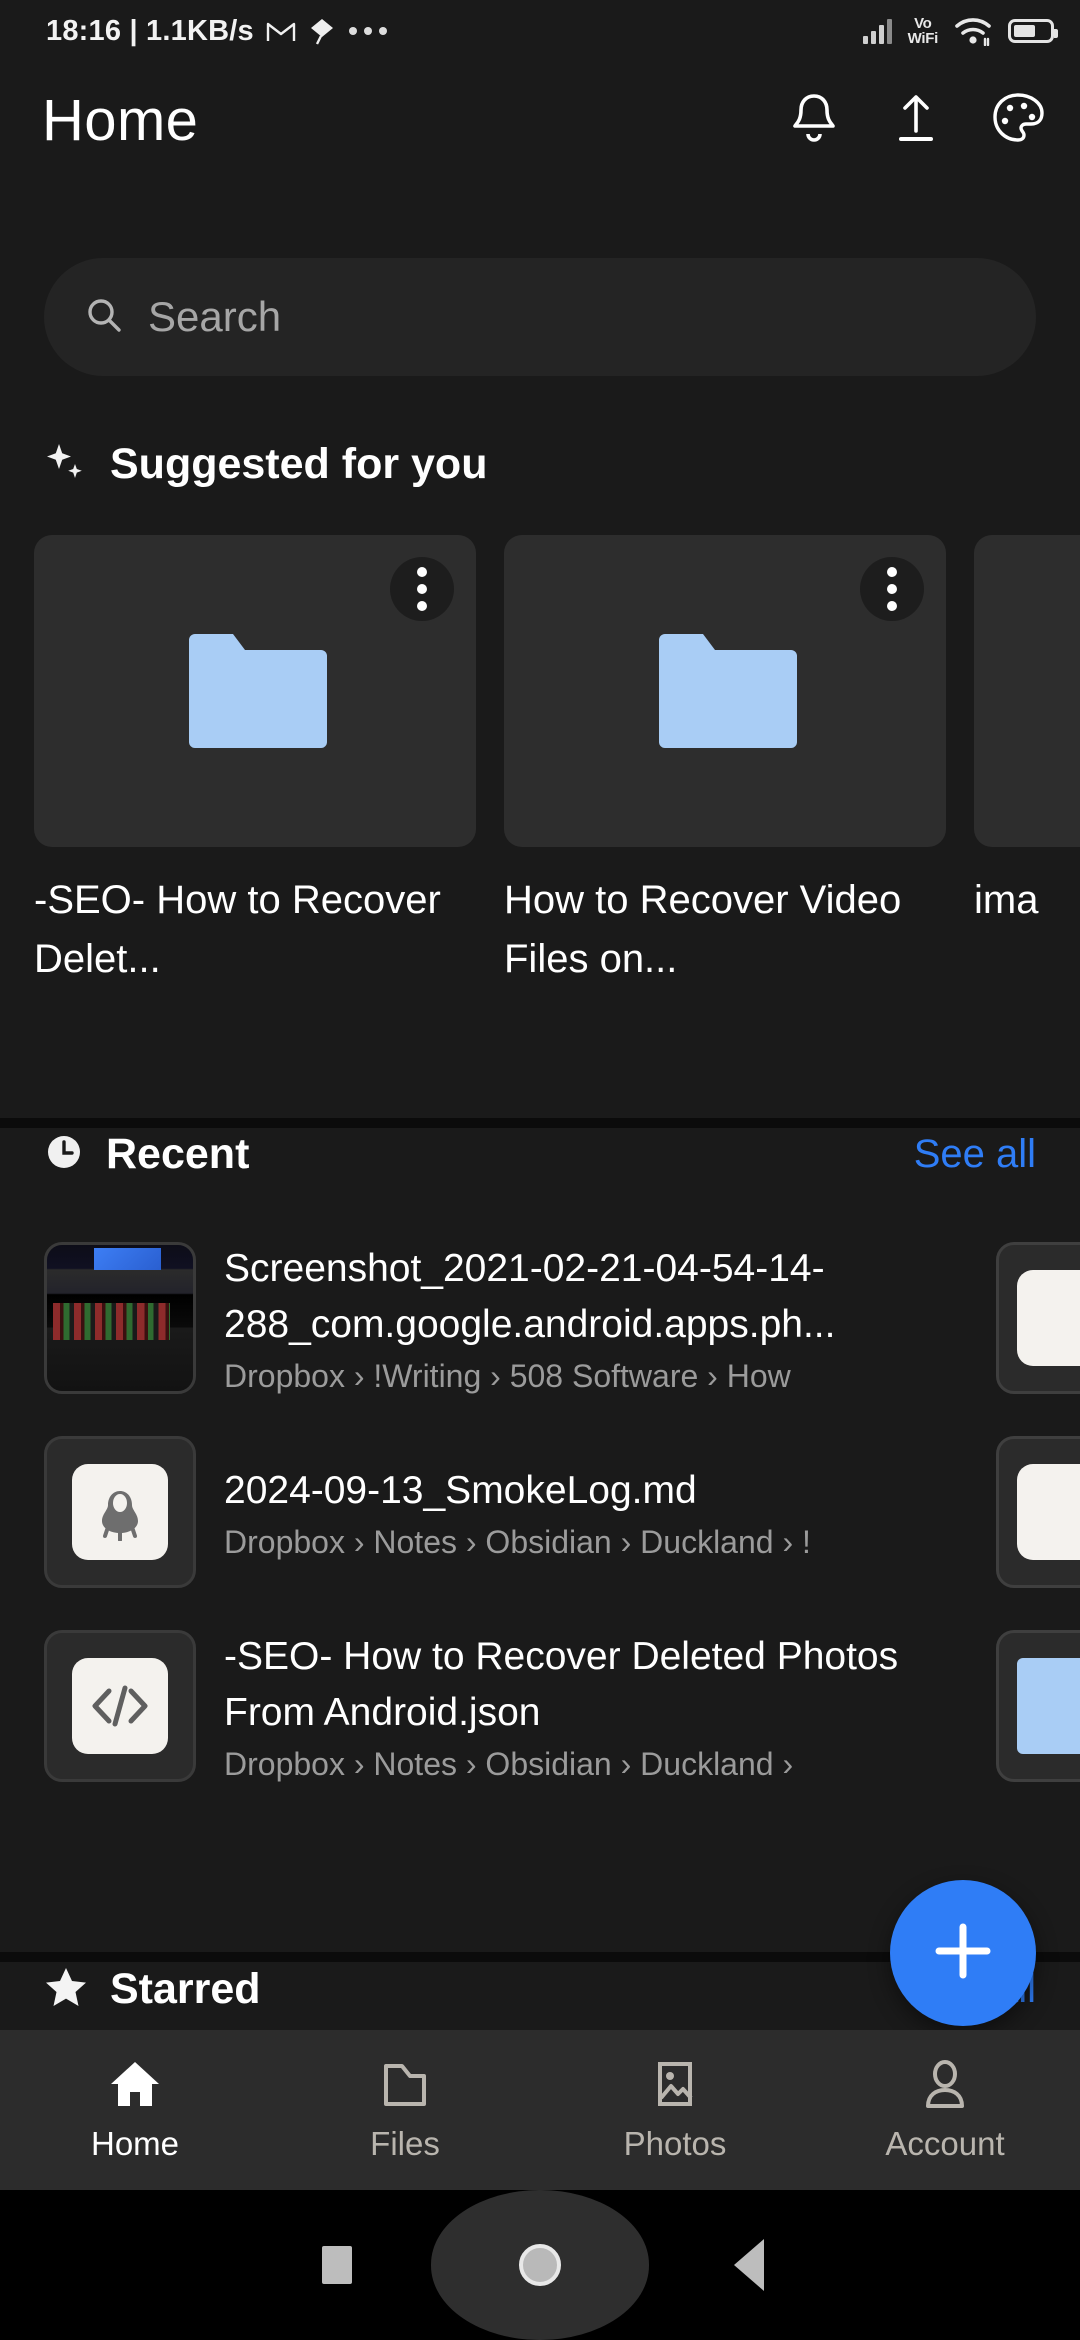 The image size is (1080, 2340). What do you see at coordinates (215, 316) in the screenshot?
I see `search-placeholder: Search` at bounding box center [215, 316].